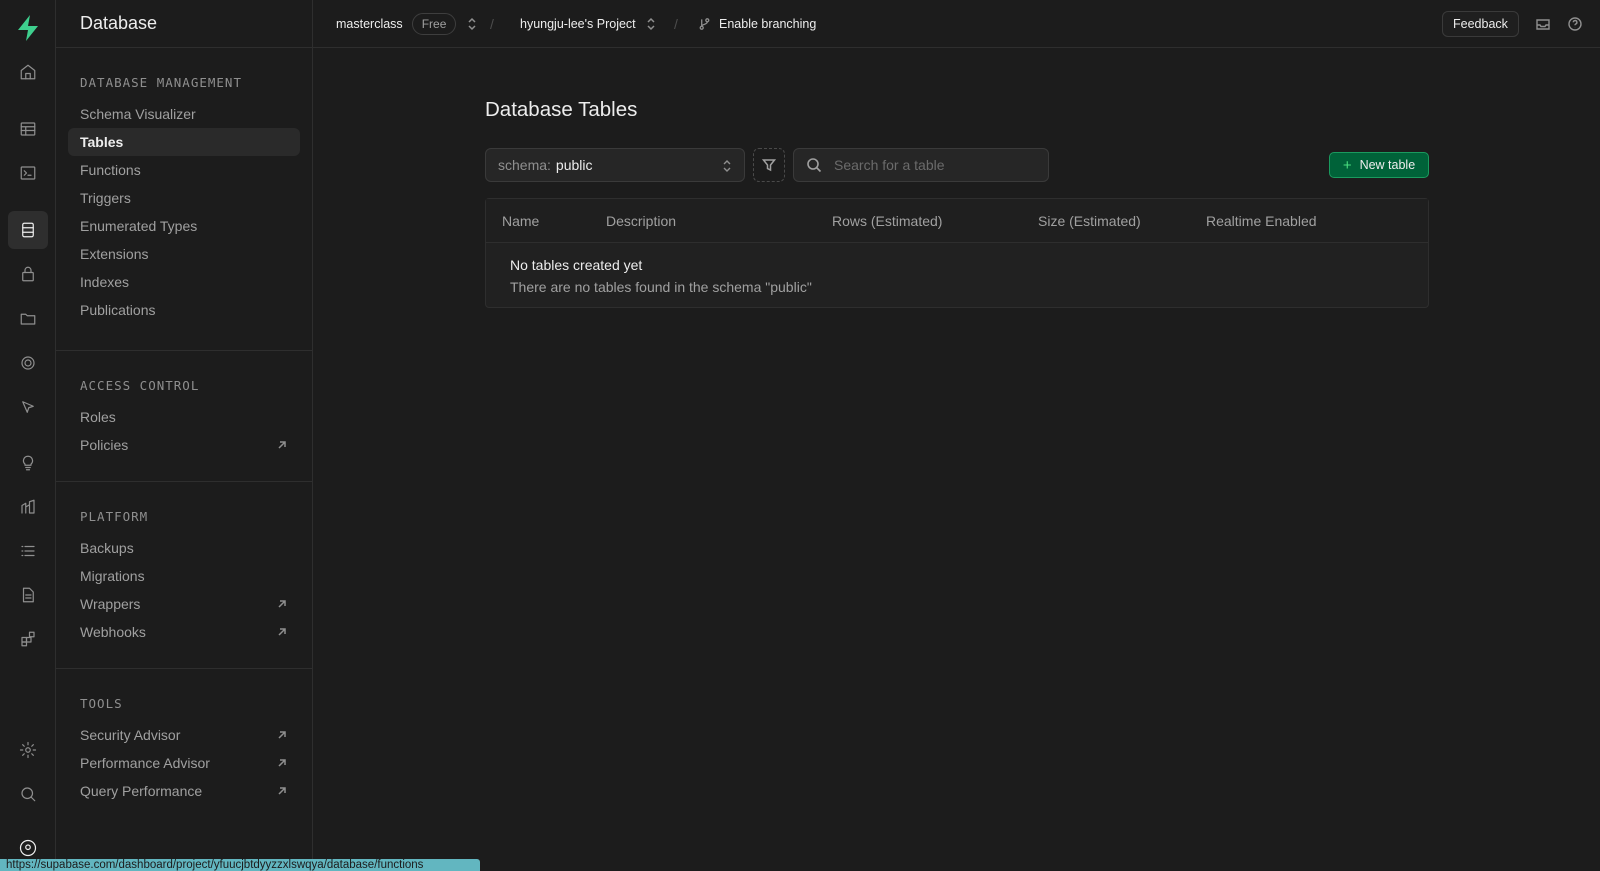 The width and height of the screenshot is (1600, 871). I want to click on database-icon, so click(28, 230).